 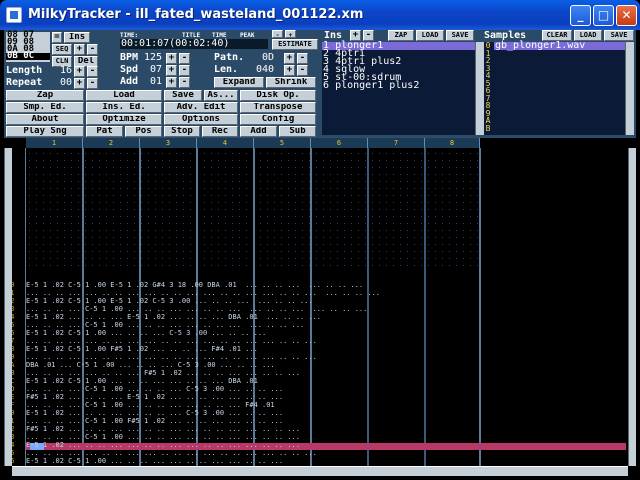 What do you see at coordinates (124, 95) in the screenshot?
I see `load-button: Load` at bounding box center [124, 95].